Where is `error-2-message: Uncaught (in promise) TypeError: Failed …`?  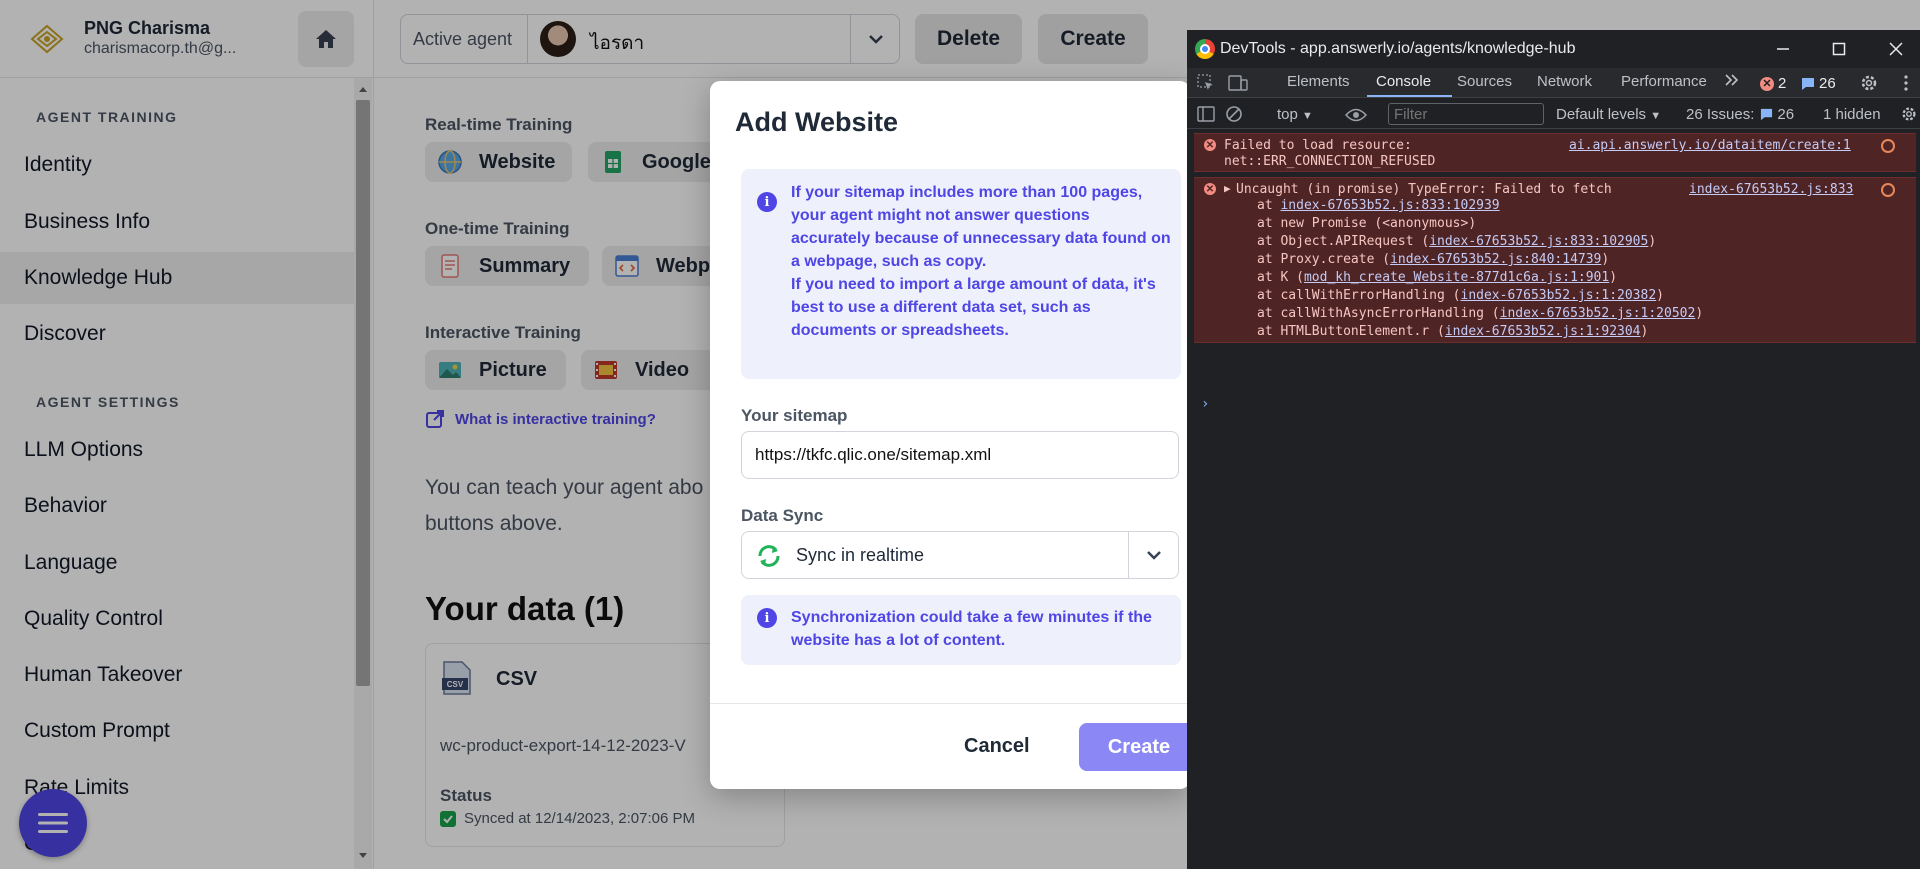
error-2-message: Uncaught (in promise) TypeError: Failed … is located at coordinates (1424, 189).